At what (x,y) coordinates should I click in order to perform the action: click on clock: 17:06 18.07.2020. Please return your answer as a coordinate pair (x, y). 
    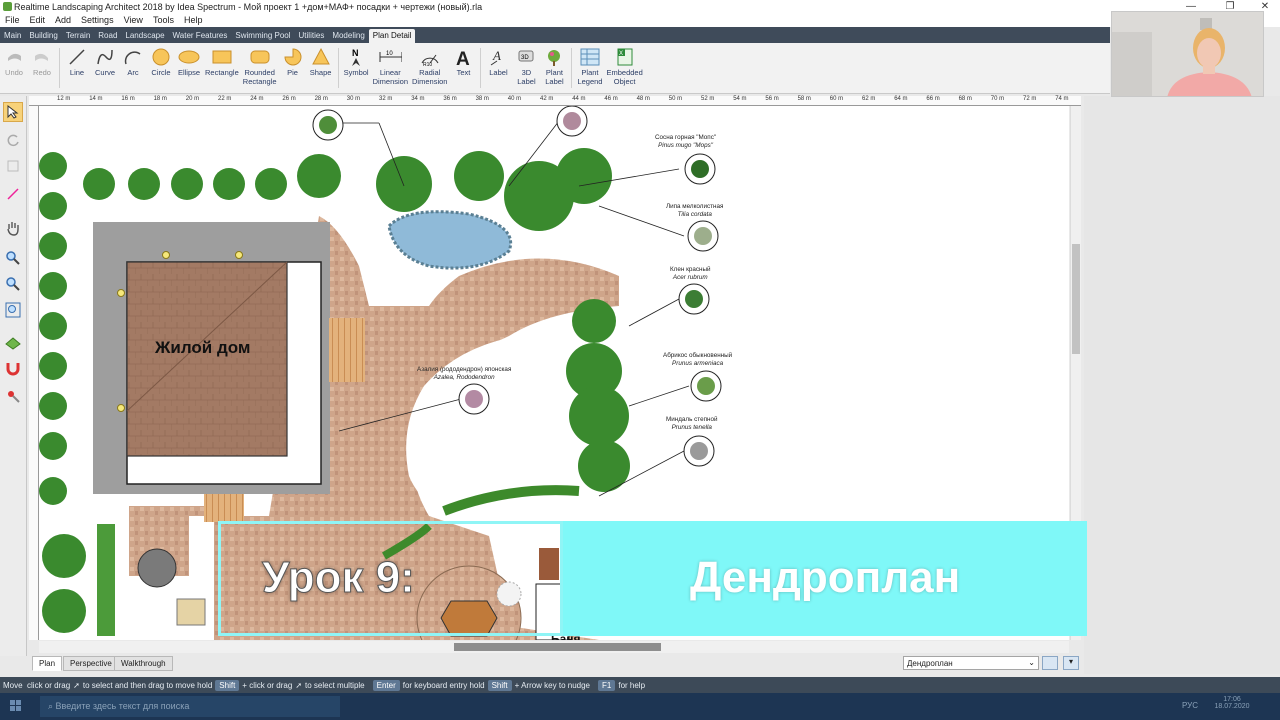
    Looking at the image, I should click on (1232, 703).